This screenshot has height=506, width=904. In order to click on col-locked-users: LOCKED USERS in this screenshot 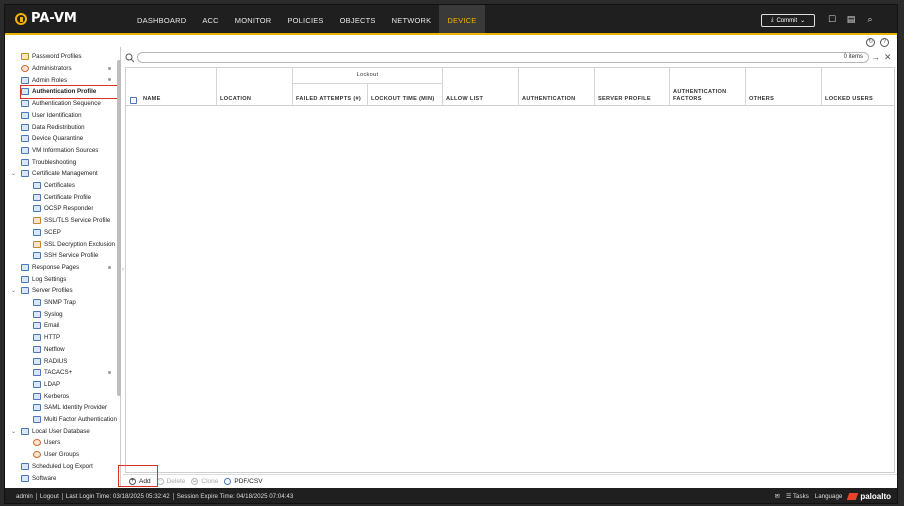, I will do `click(858, 87)`.